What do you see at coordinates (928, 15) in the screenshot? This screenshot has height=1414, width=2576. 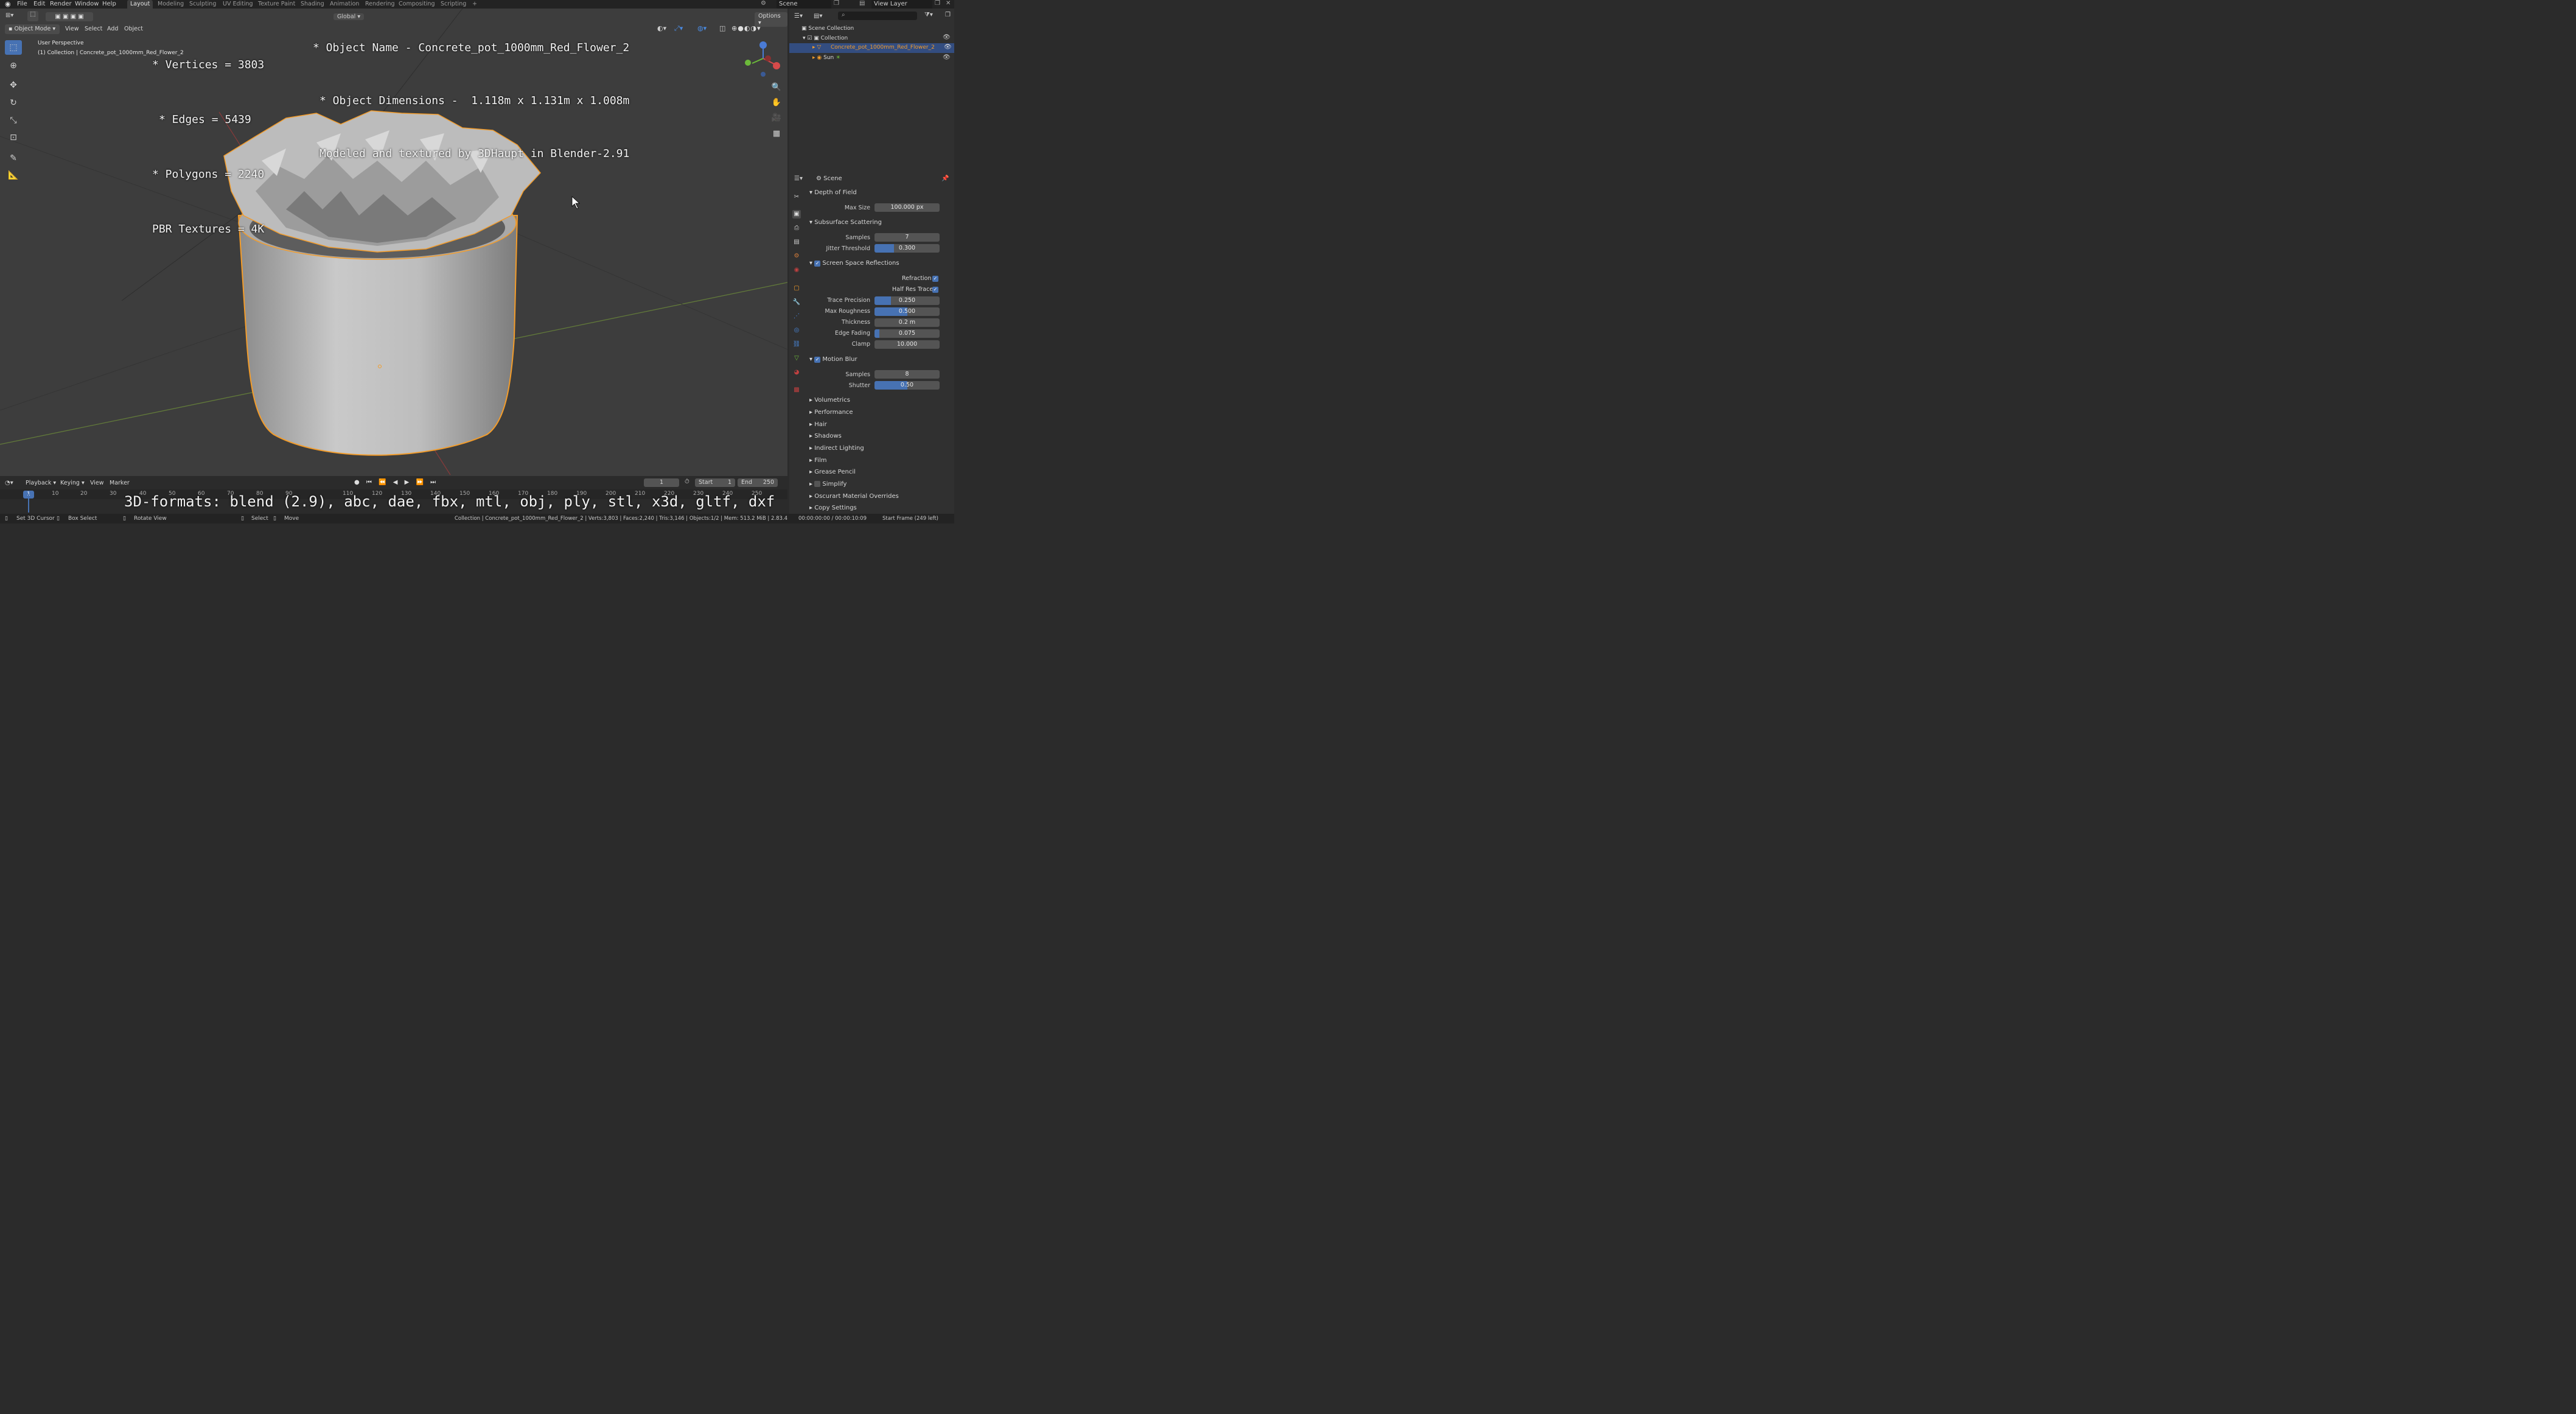 I see `filter-icon: ⧩▾` at bounding box center [928, 15].